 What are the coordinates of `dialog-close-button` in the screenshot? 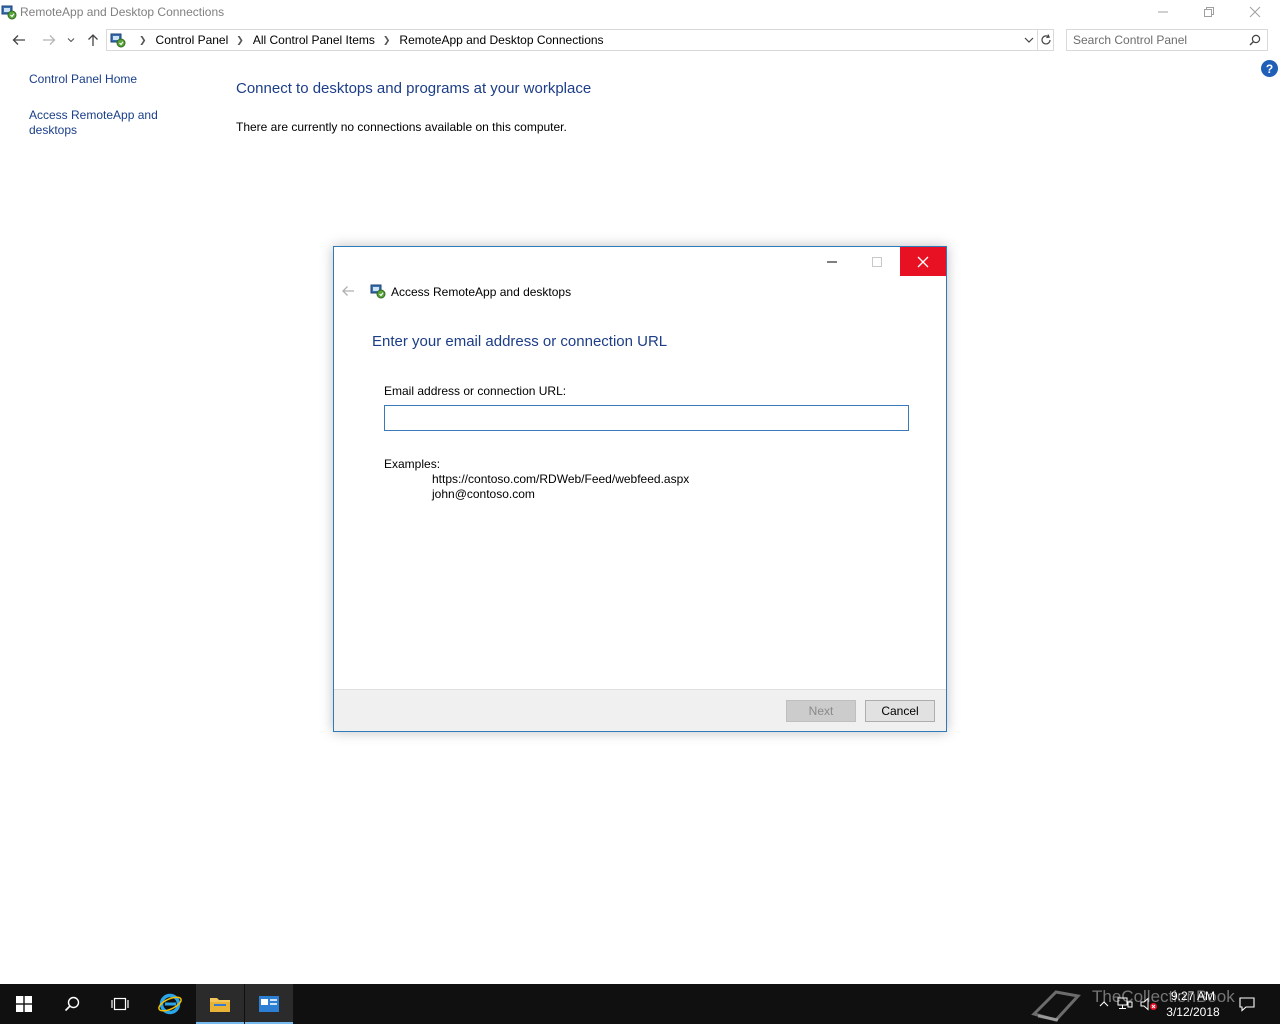 It's located at (923, 261).